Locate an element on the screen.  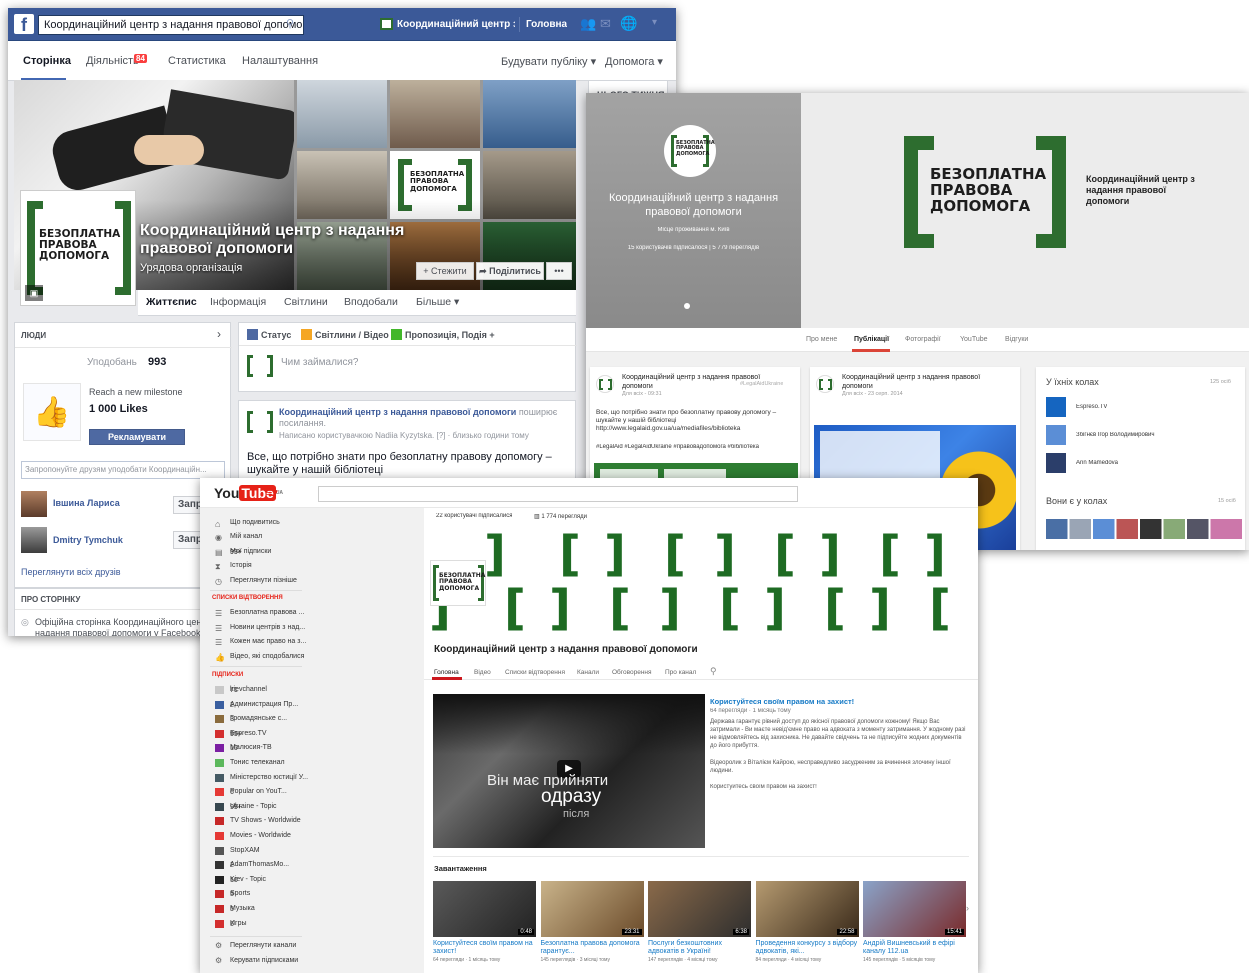
tab-page: Сторінка is located at coordinates (47, 61).